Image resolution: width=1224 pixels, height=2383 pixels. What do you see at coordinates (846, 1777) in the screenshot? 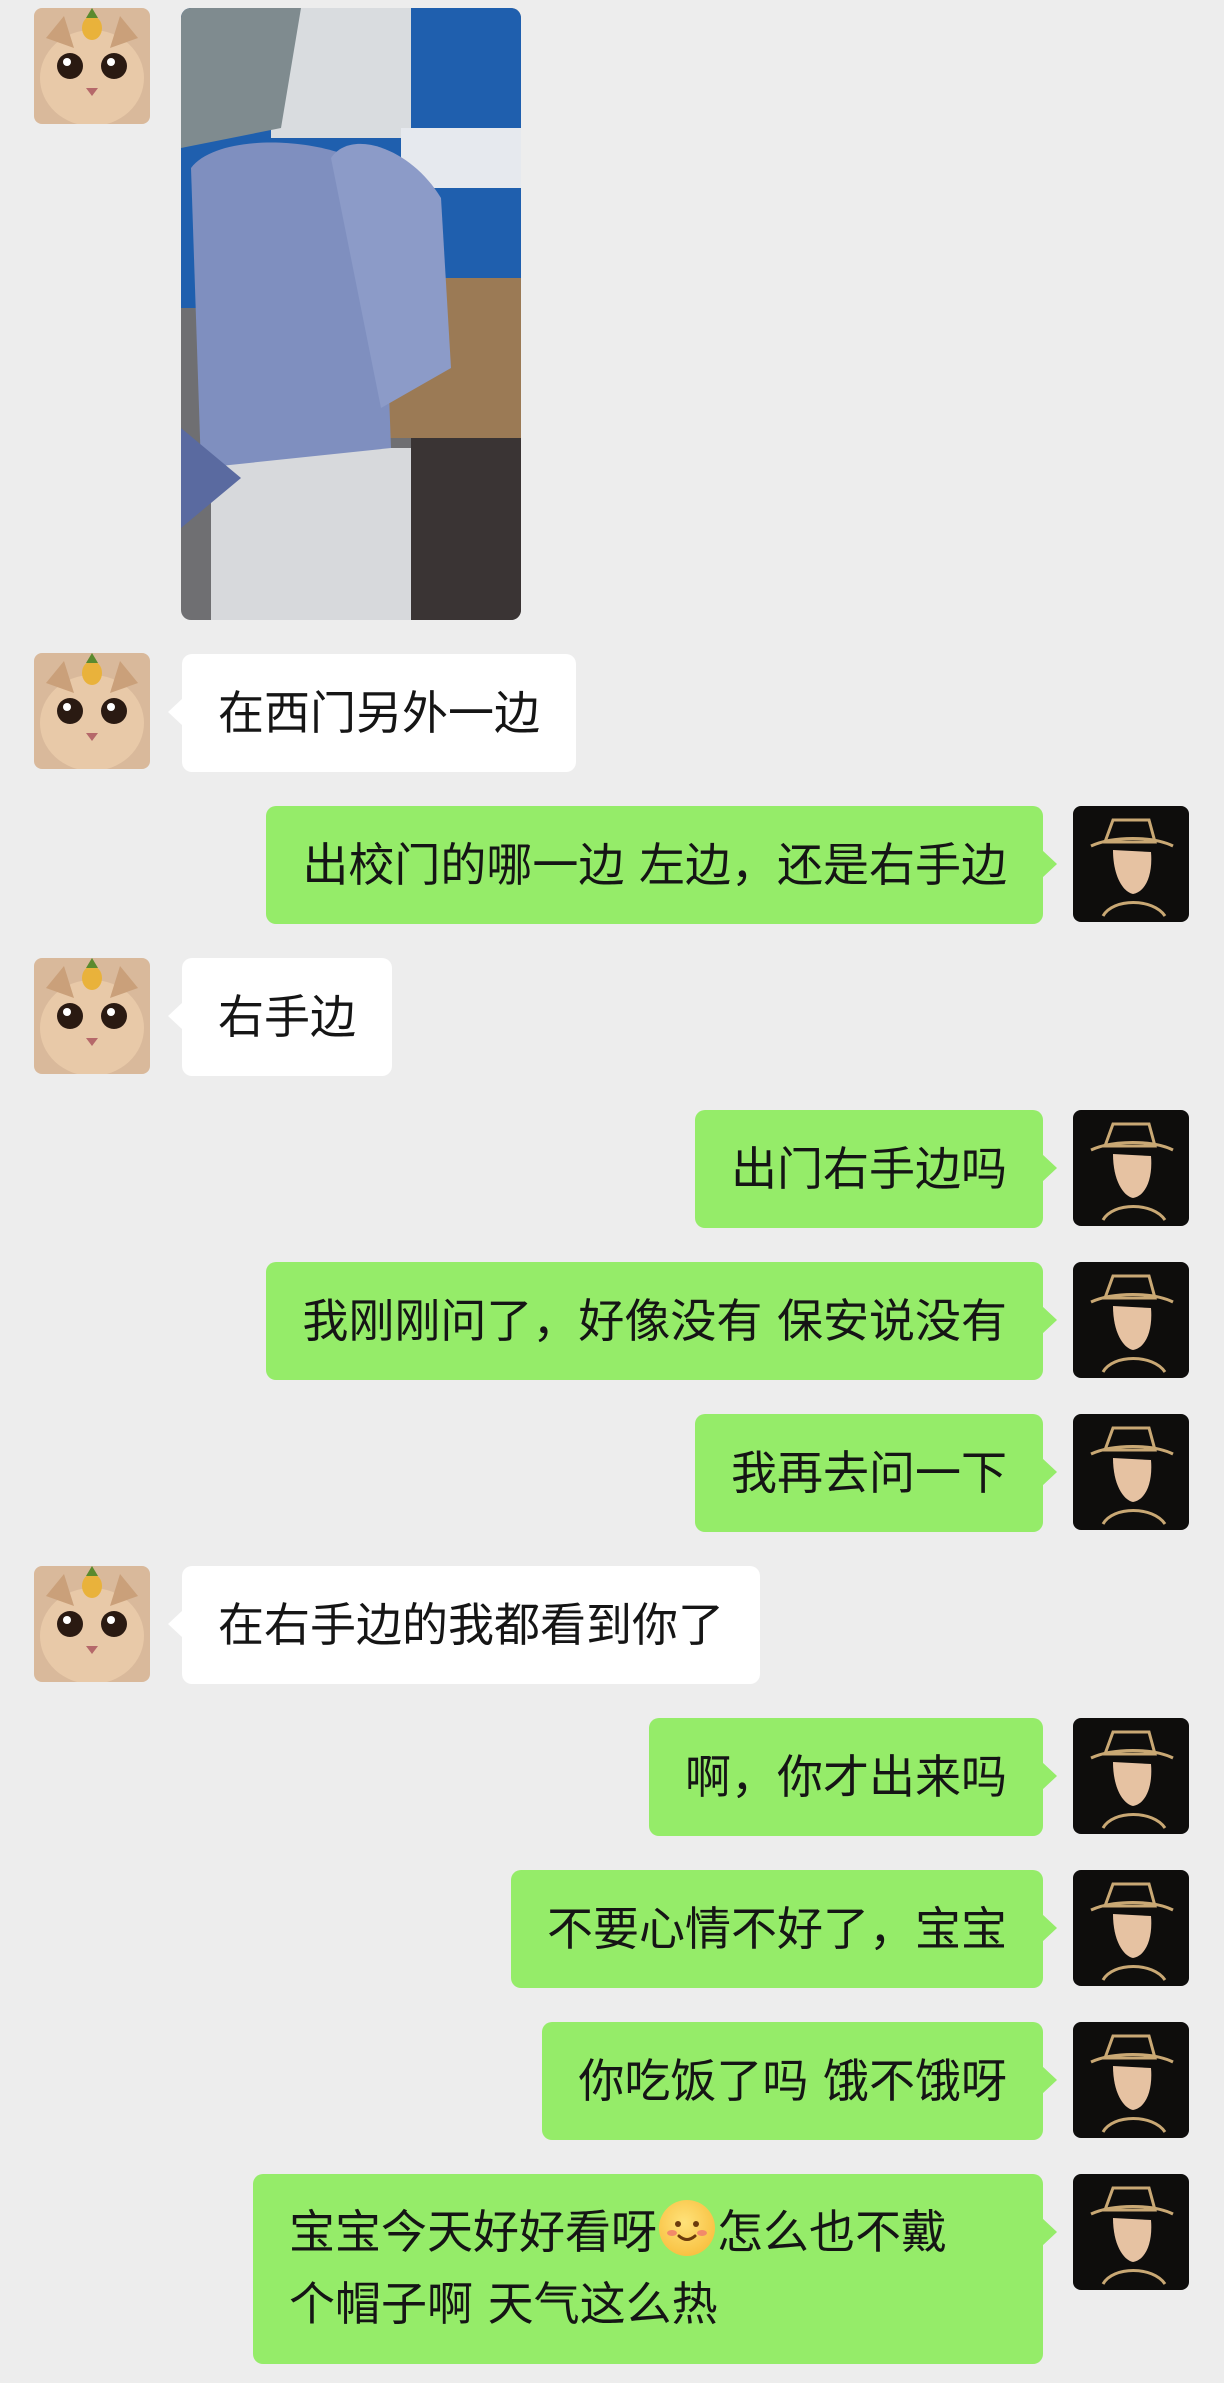
I see `message-text: 啊，你才出来吗` at bounding box center [846, 1777].